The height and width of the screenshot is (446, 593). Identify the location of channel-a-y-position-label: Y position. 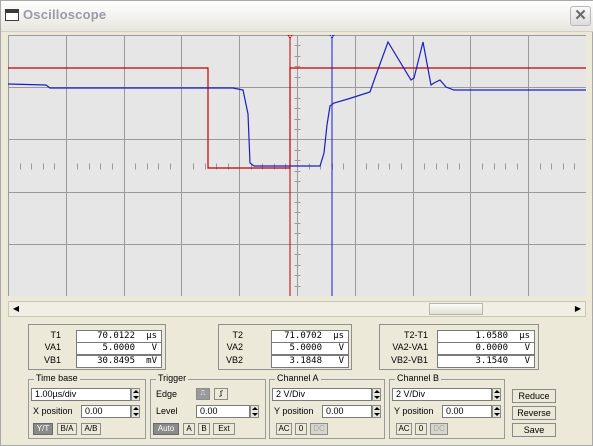
(294, 411).